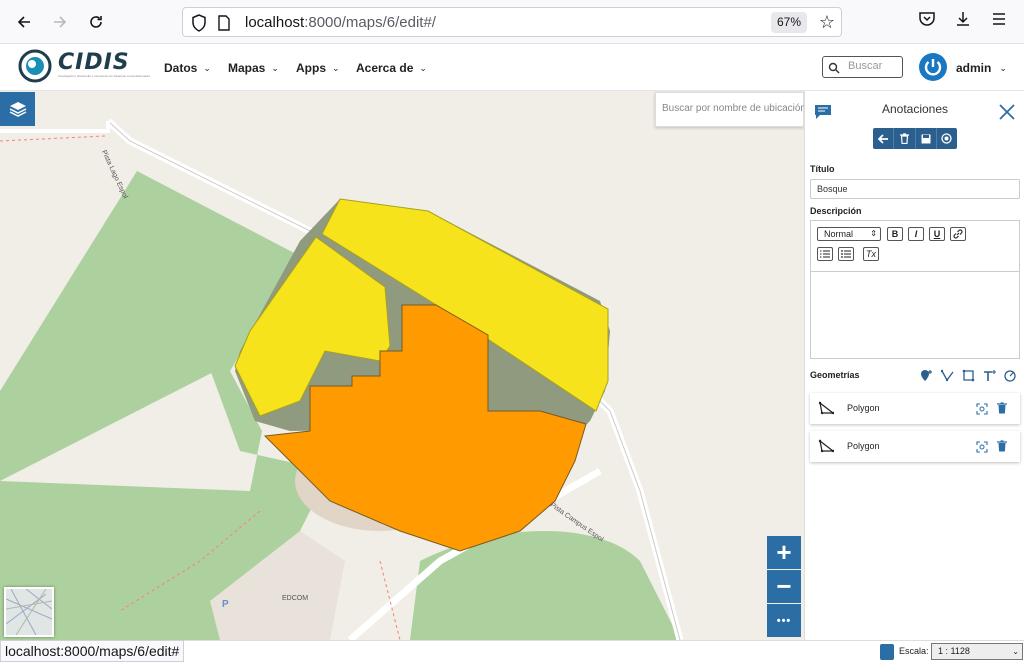 The image size is (1024, 662). I want to click on site-search-input: Buscar, so click(862, 67).